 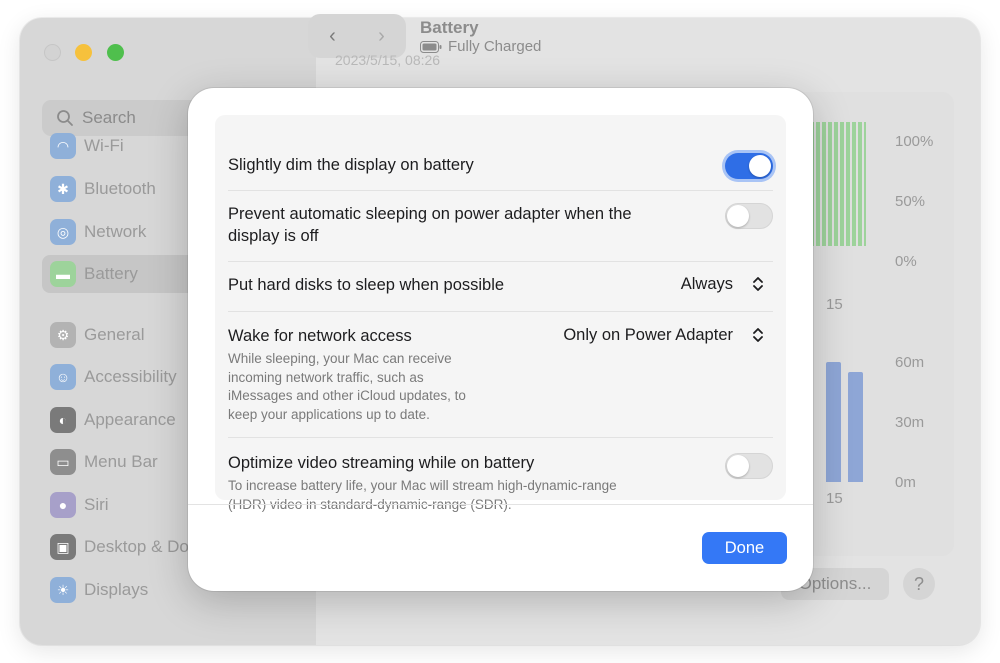 What do you see at coordinates (320, 336) in the screenshot?
I see `wake-network-label: Wake for network access` at bounding box center [320, 336].